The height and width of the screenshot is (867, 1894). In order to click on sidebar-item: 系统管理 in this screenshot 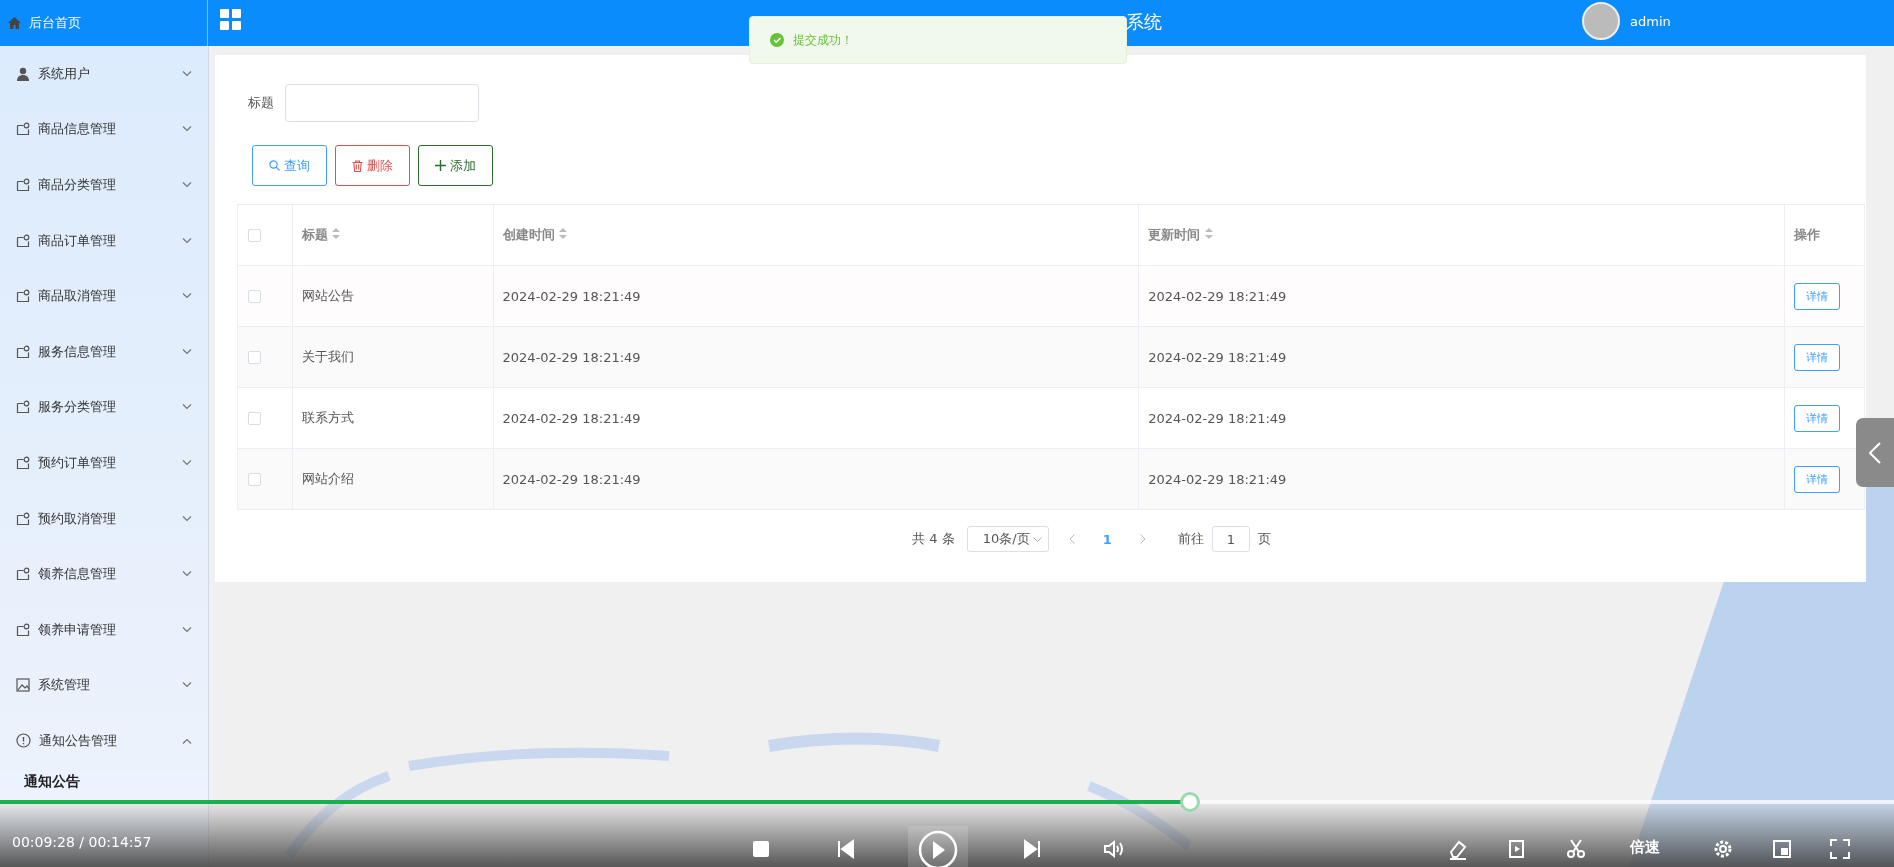, I will do `click(104, 685)`.